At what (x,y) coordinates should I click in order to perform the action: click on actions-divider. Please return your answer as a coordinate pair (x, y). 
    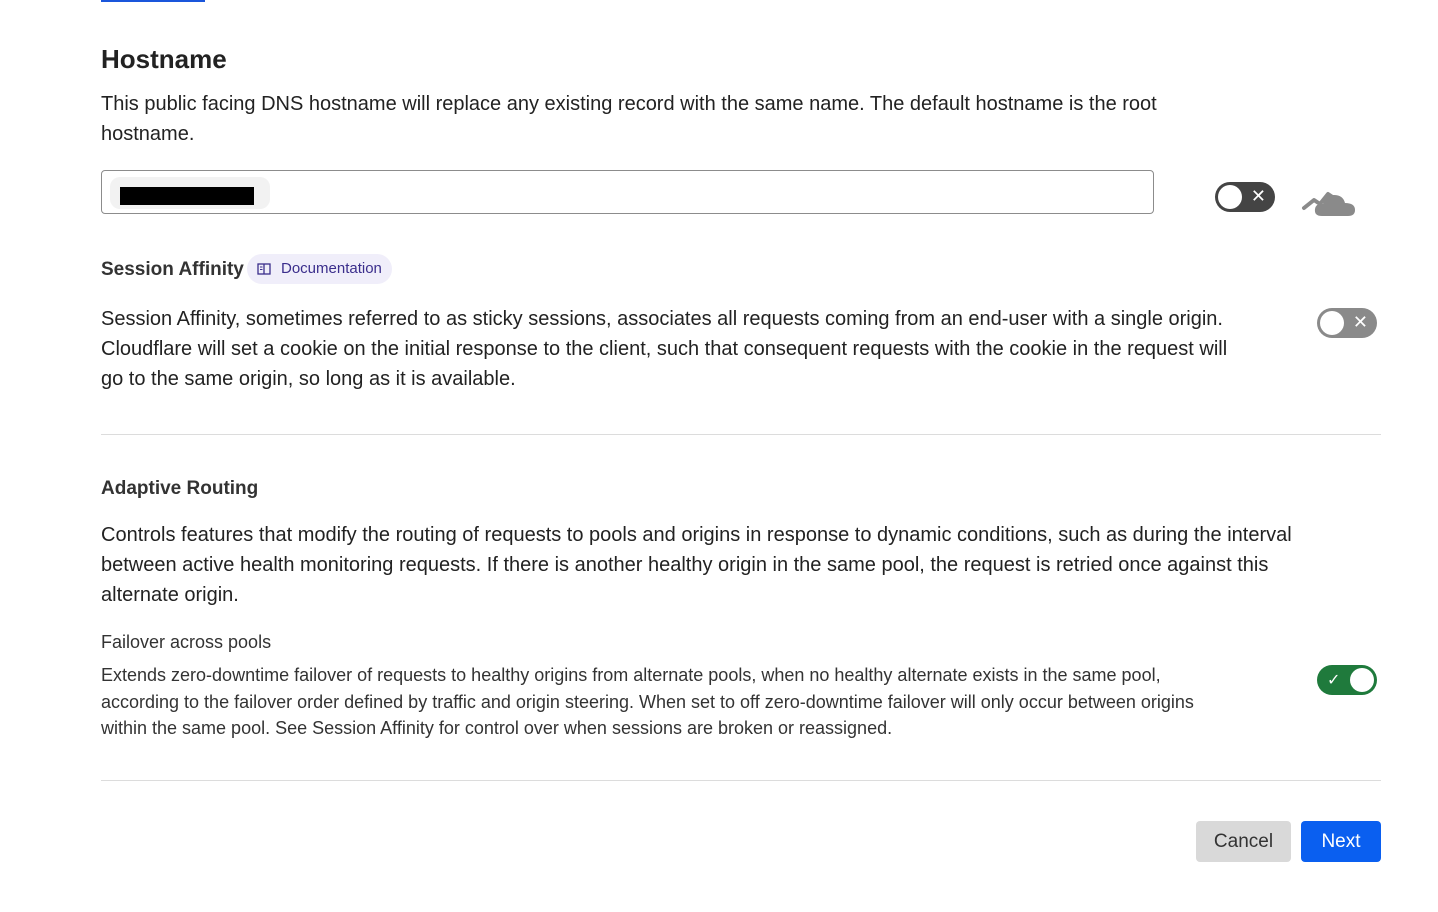
    Looking at the image, I should click on (741, 780).